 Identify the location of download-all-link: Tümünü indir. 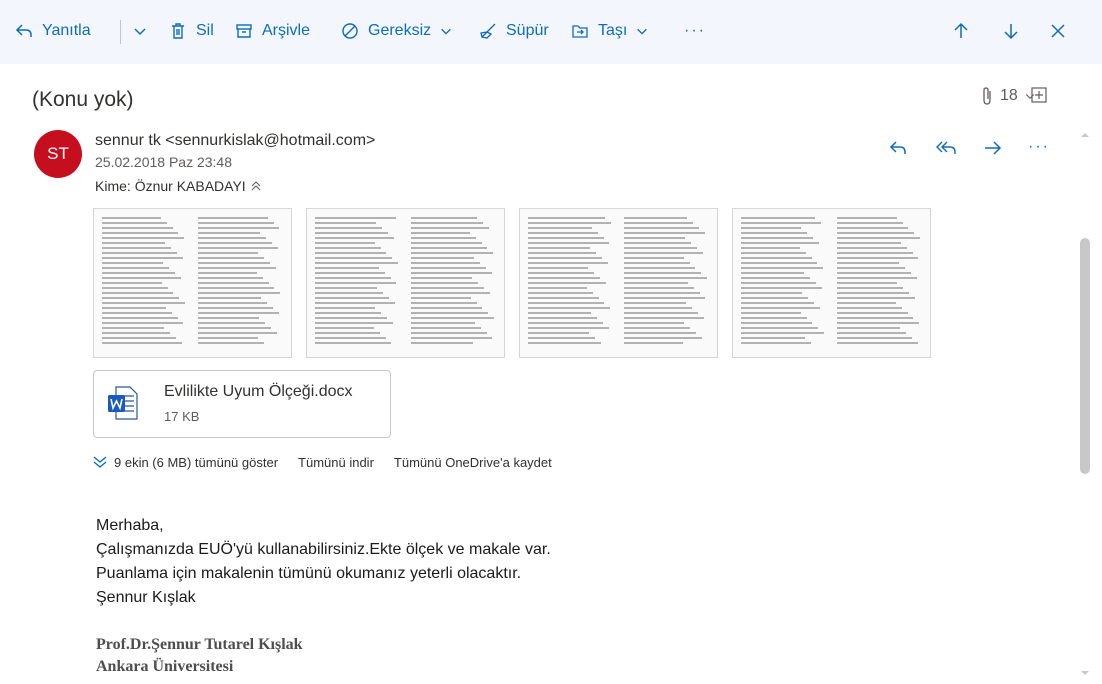
(336, 462).